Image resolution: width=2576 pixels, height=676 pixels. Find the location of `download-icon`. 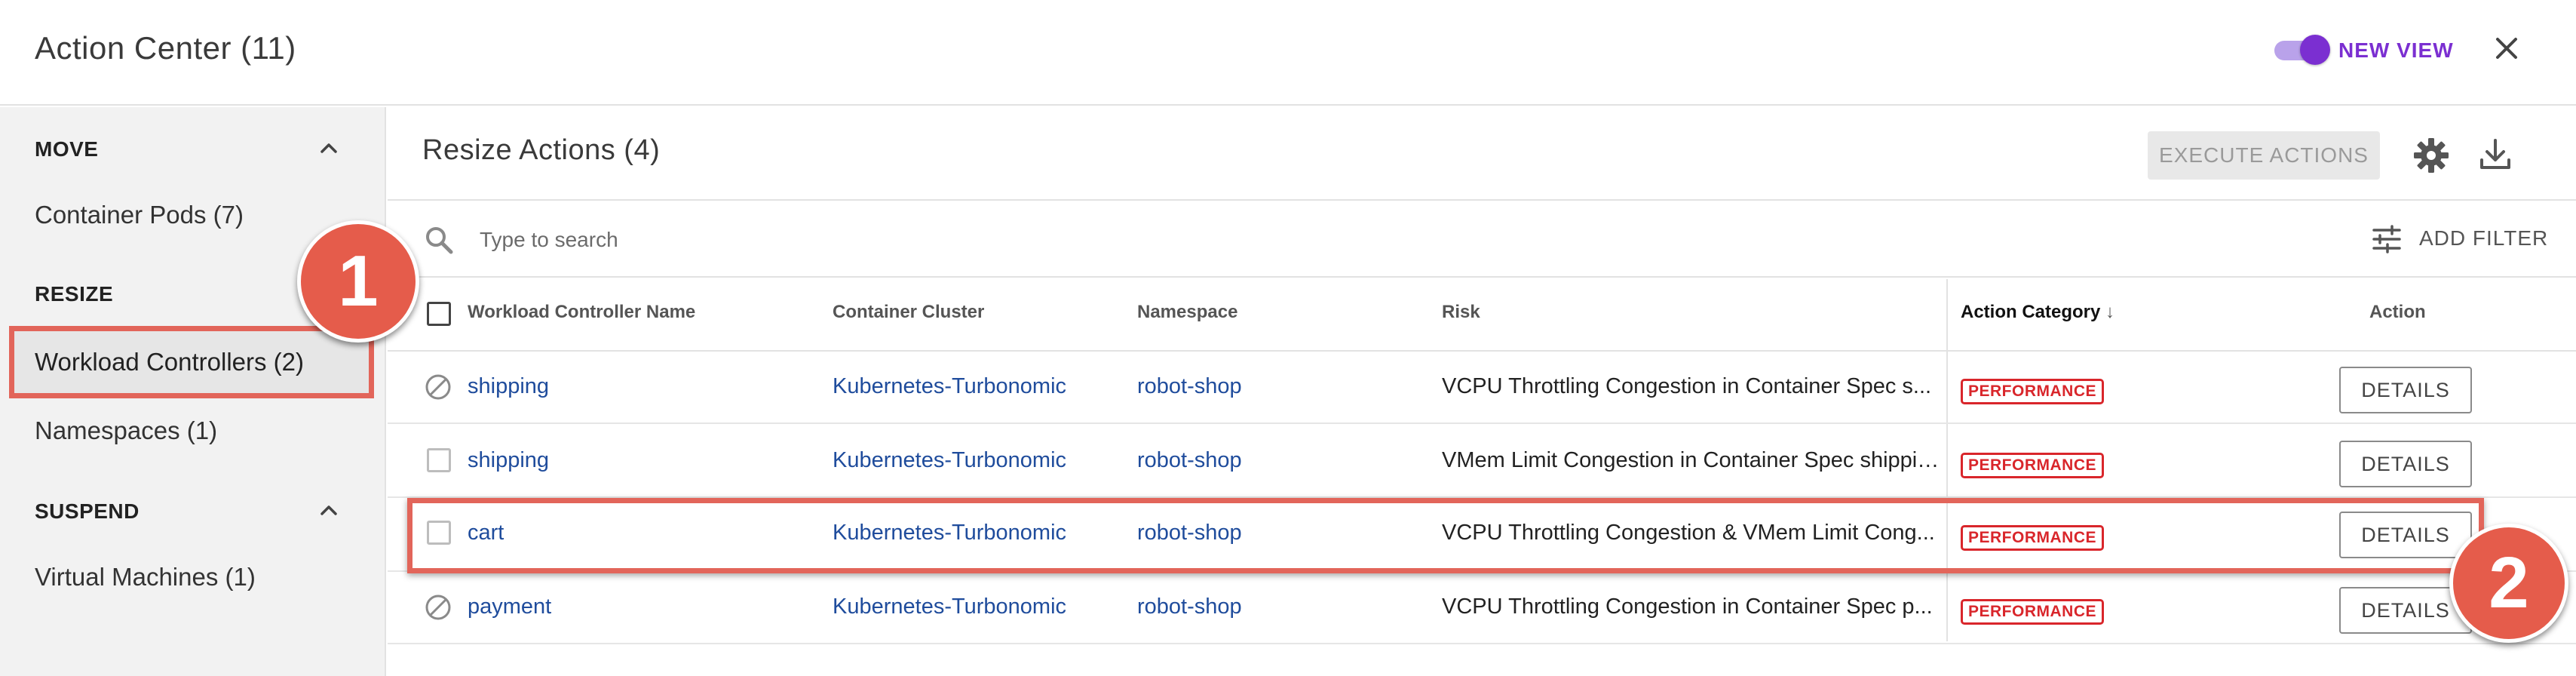

download-icon is located at coordinates (2495, 155).